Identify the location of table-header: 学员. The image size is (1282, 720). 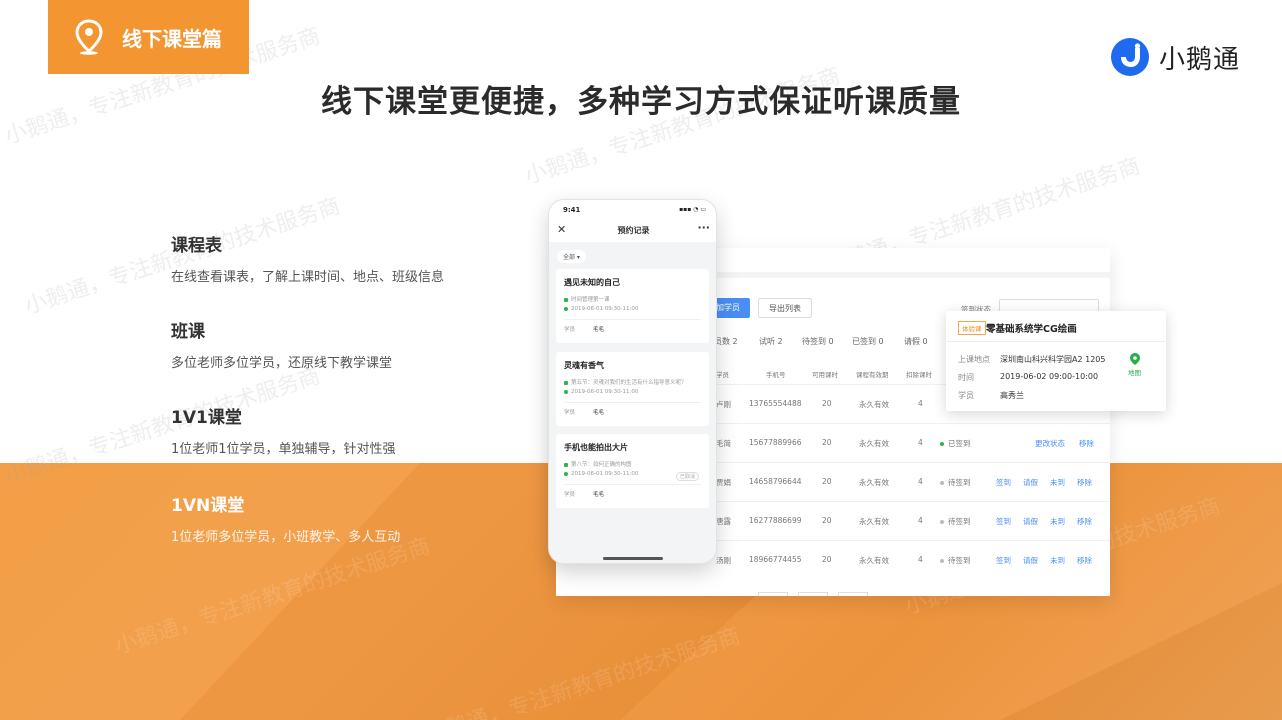
(722, 375).